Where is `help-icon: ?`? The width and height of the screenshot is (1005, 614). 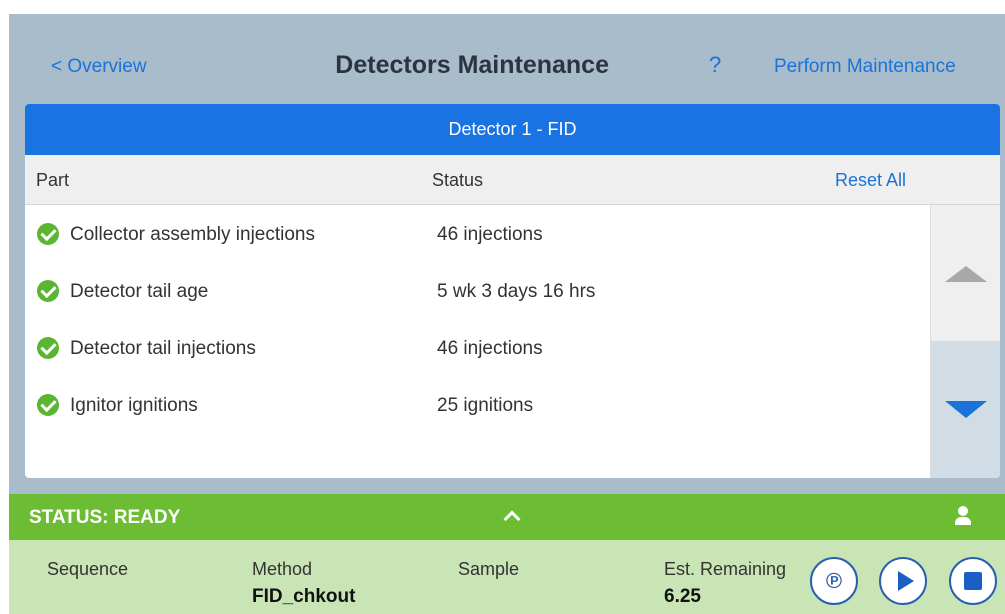 help-icon: ? is located at coordinates (715, 65).